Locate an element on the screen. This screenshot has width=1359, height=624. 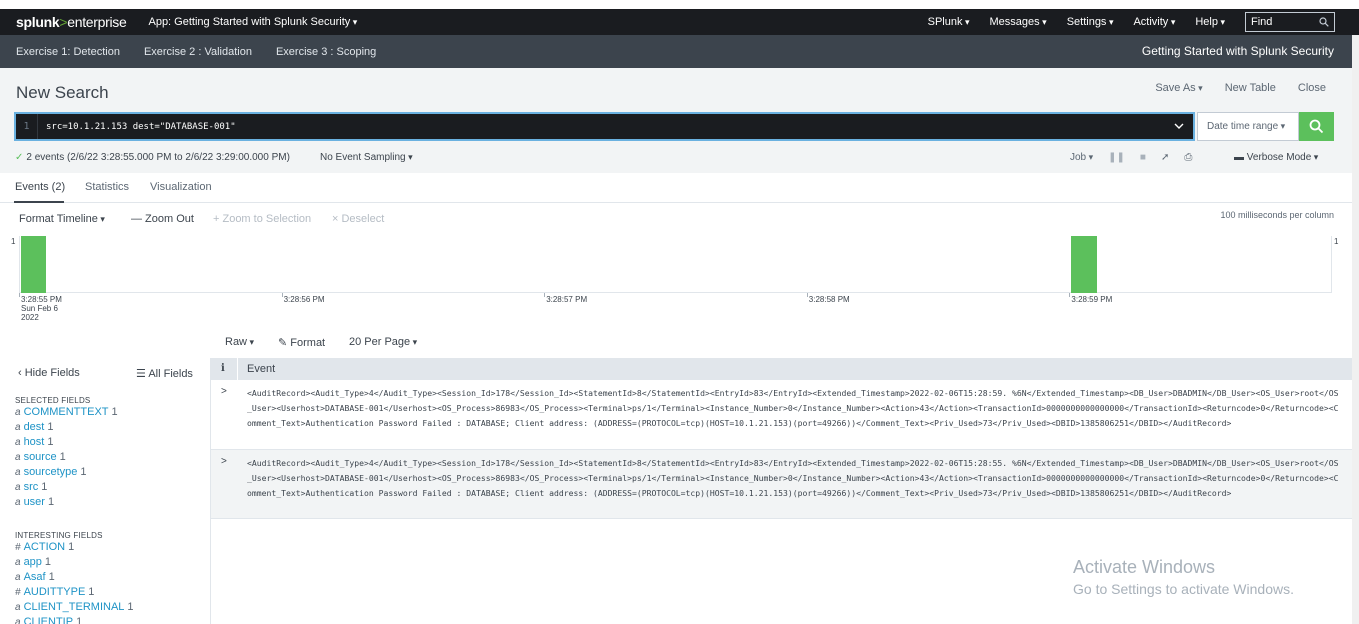
field-asaf: a Asaf 1 is located at coordinates (35, 577).